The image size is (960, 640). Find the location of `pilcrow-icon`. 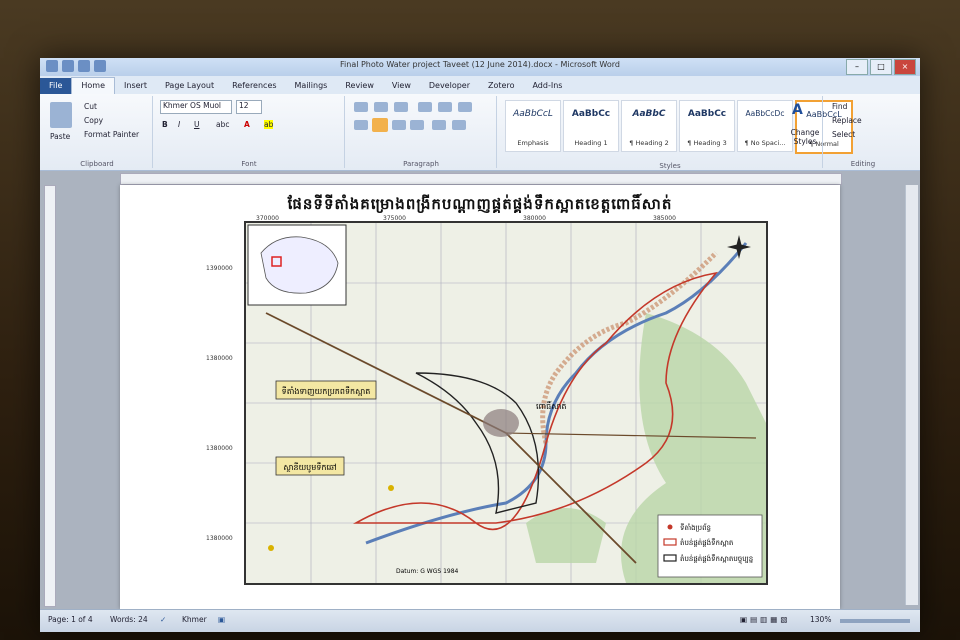

pilcrow-icon is located at coordinates (465, 107).